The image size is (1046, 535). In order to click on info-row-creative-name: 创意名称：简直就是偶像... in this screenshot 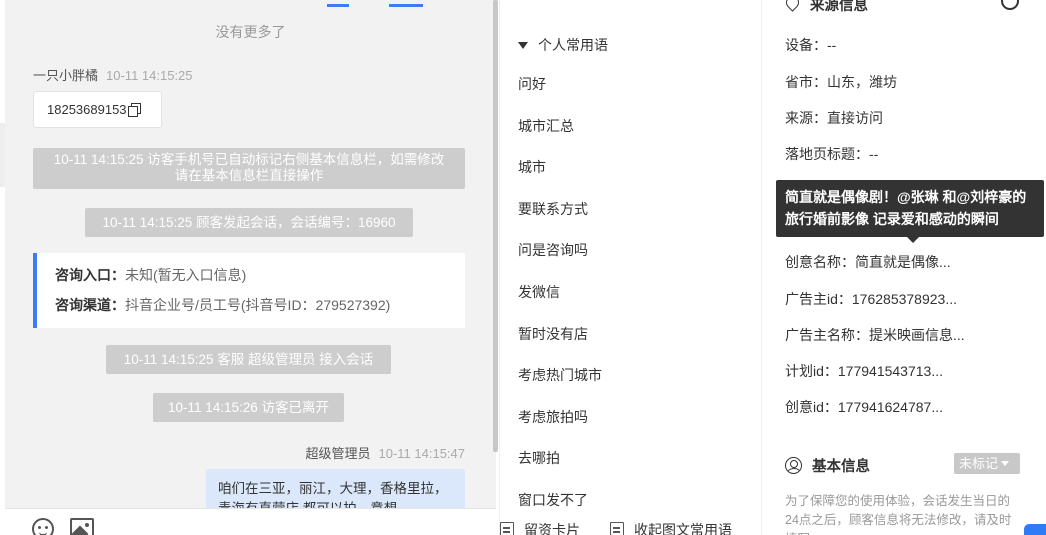, I will do `click(868, 262)`.